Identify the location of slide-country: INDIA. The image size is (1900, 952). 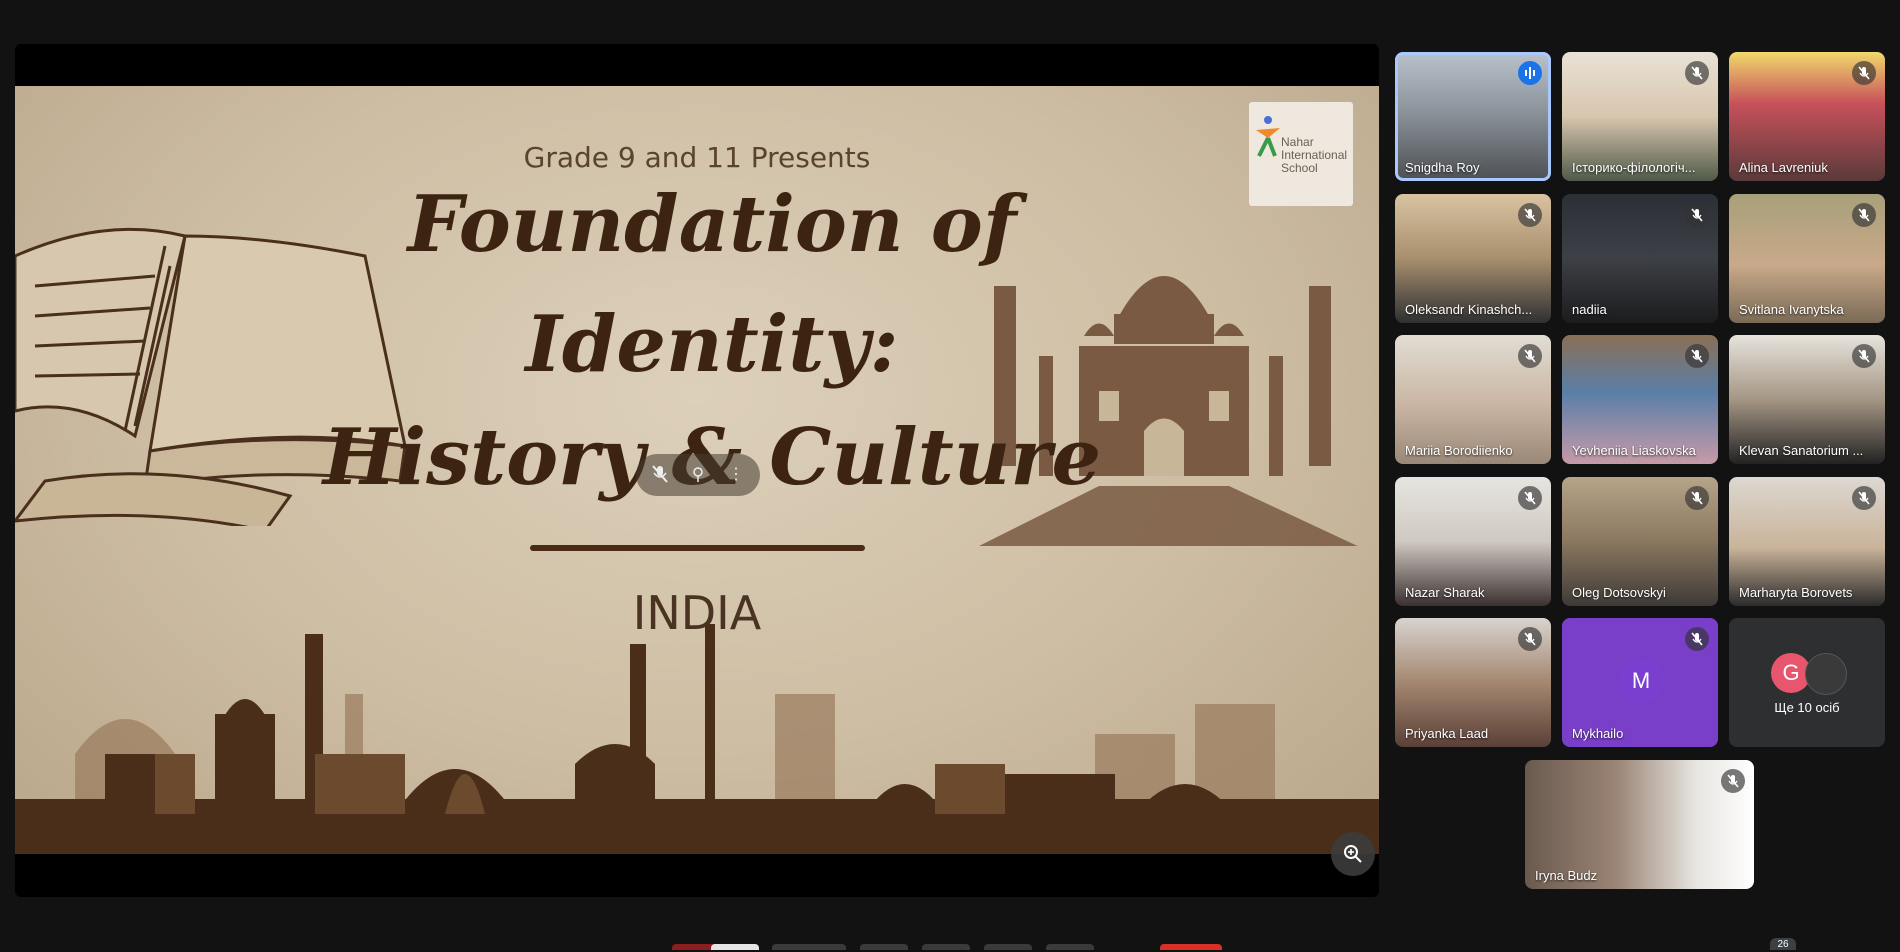
(697, 613).